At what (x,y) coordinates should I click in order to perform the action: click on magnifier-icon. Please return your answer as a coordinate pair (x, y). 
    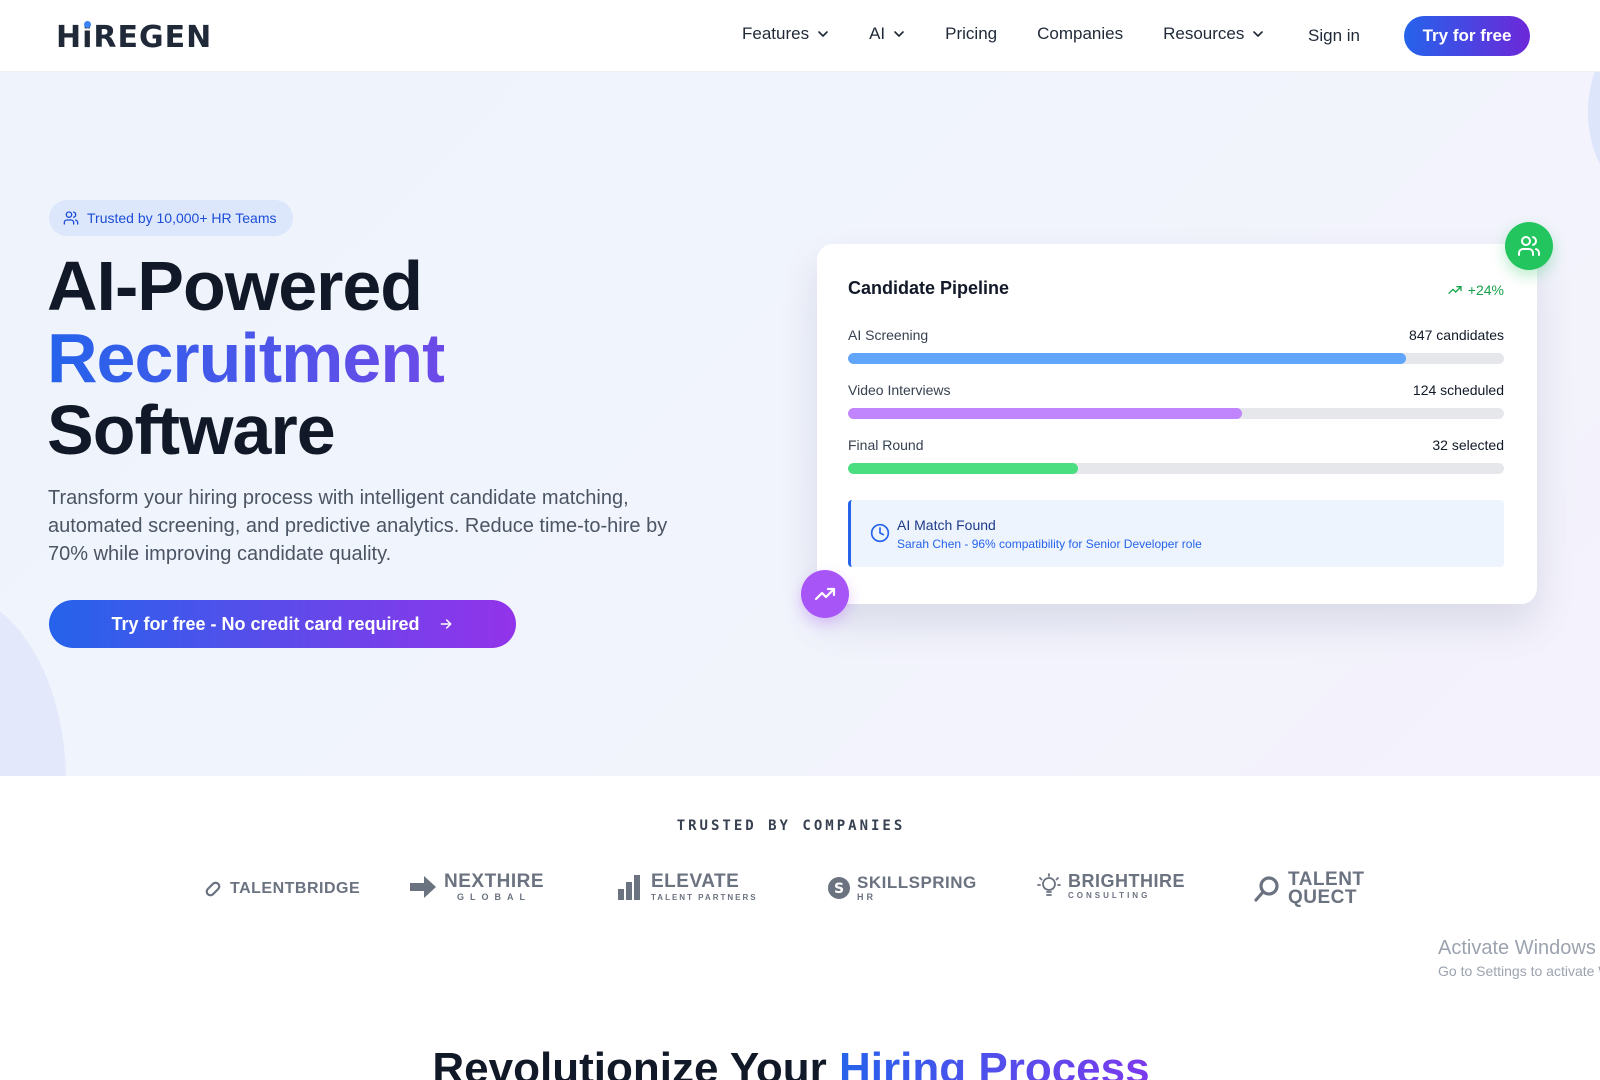
    Looking at the image, I should click on (1266, 888).